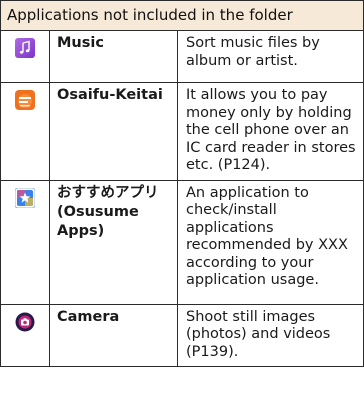 The width and height of the screenshot is (364, 394). I want to click on camera-icon, so click(25, 322).